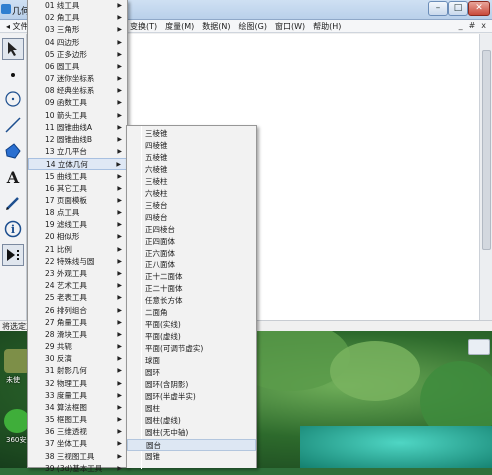 The height and width of the screenshot is (475, 492). What do you see at coordinates (13, 177) in the screenshot?
I see `text-icon: A` at bounding box center [13, 177].